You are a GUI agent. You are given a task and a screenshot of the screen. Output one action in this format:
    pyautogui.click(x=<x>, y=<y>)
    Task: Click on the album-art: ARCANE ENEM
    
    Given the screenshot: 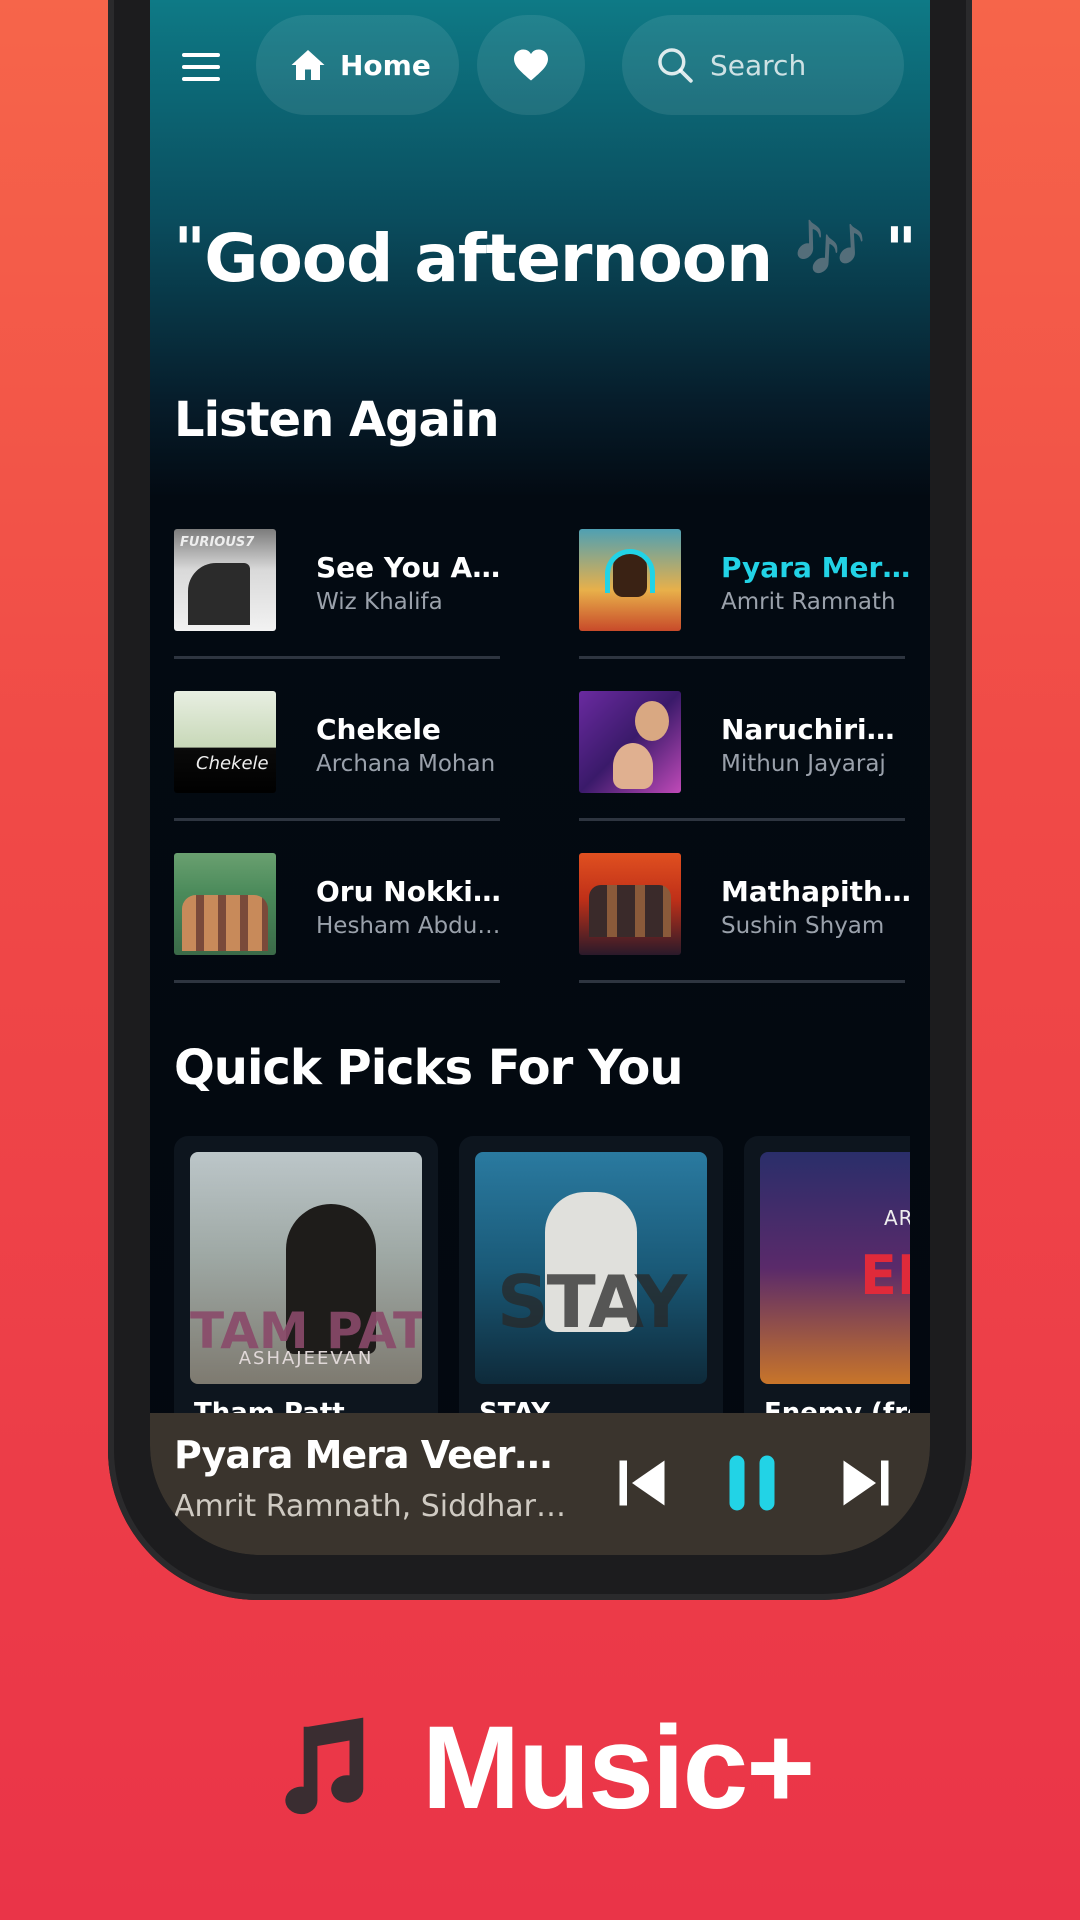 What is the action you would take?
    pyautogui.click(x=835, y=1268)
    